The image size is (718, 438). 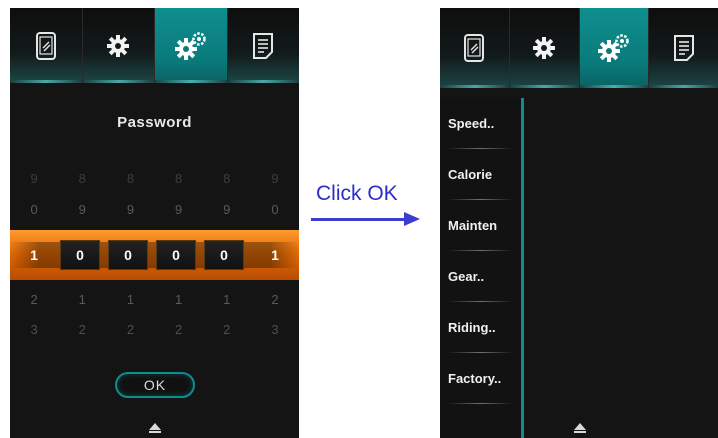 What do you see at coordinates (34, 255) in the screenshot?
I see `password-digit-1: 1` at bounding box center [34, 255].